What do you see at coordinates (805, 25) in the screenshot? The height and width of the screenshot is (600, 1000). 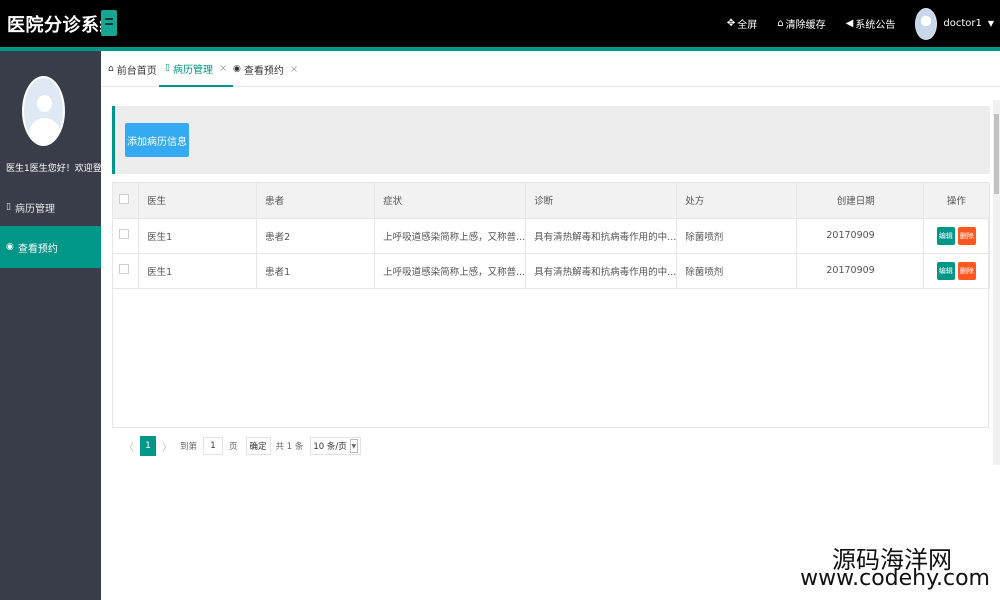 I see `clear-cache-label: 清除缓存` at bounding box center [805, 25].